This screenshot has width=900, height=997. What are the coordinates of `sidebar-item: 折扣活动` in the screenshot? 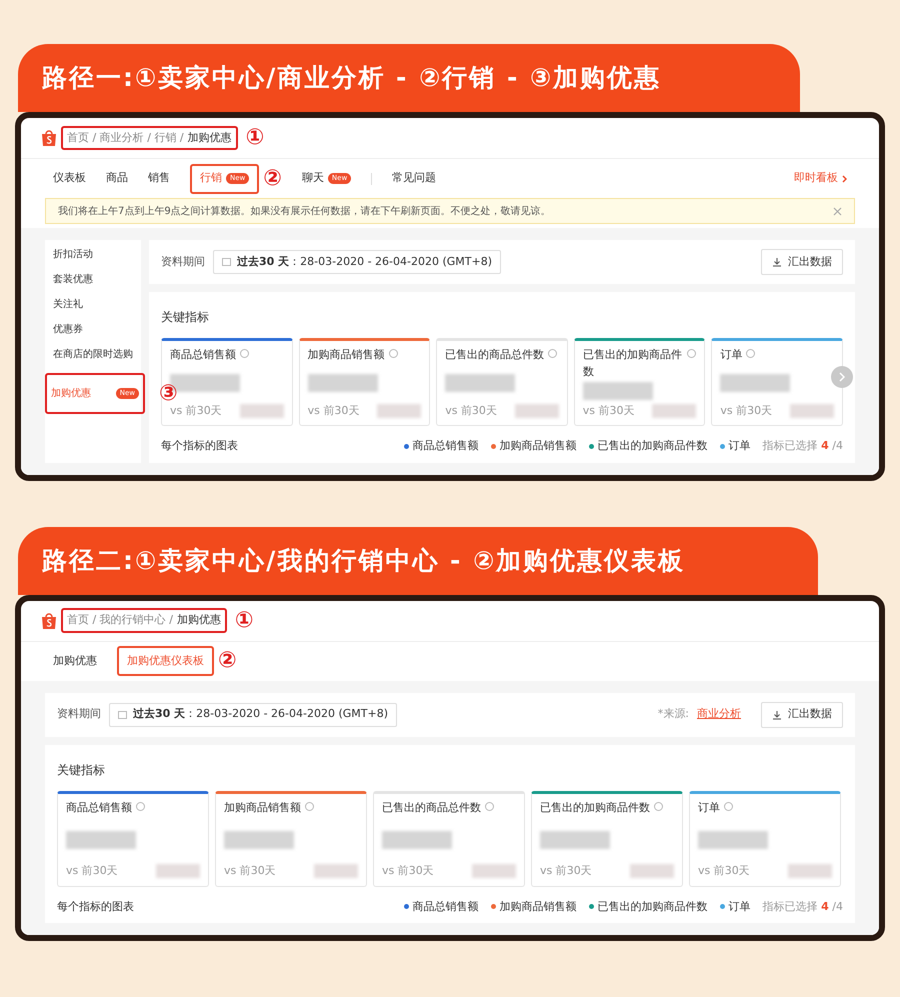 It's located at (73, 254).